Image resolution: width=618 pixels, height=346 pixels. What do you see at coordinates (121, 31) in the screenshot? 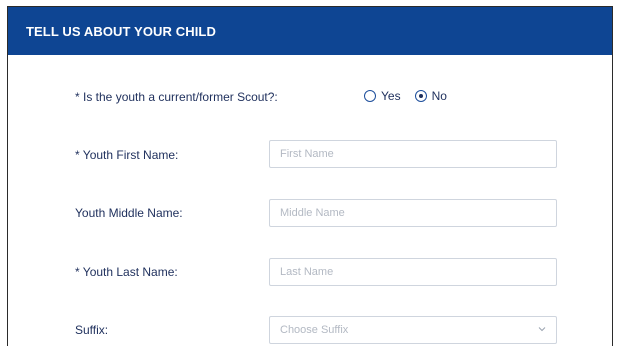
I see `section-title: TELL US ABOUT YOUR CHILD` at bounding box center [121, 31].